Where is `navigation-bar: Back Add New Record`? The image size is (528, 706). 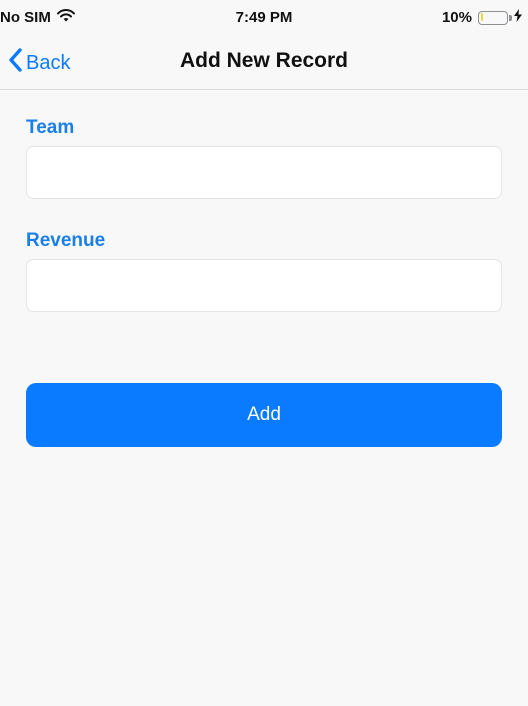
navigation-bar: Back Add New Record is located at coordinates (264, 63).